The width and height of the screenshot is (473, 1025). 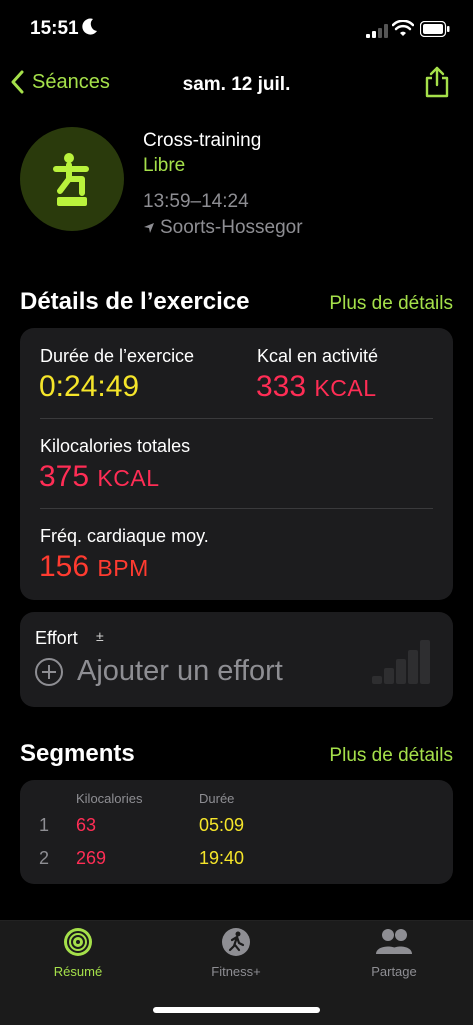 I want to click on heart-rate-number: 156, so click(x=64, y=566).